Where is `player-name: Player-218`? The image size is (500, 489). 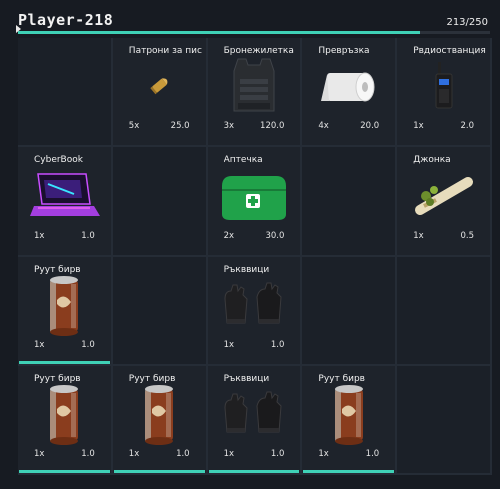 player-name: Player-218 is located at coordinates (66, 20).